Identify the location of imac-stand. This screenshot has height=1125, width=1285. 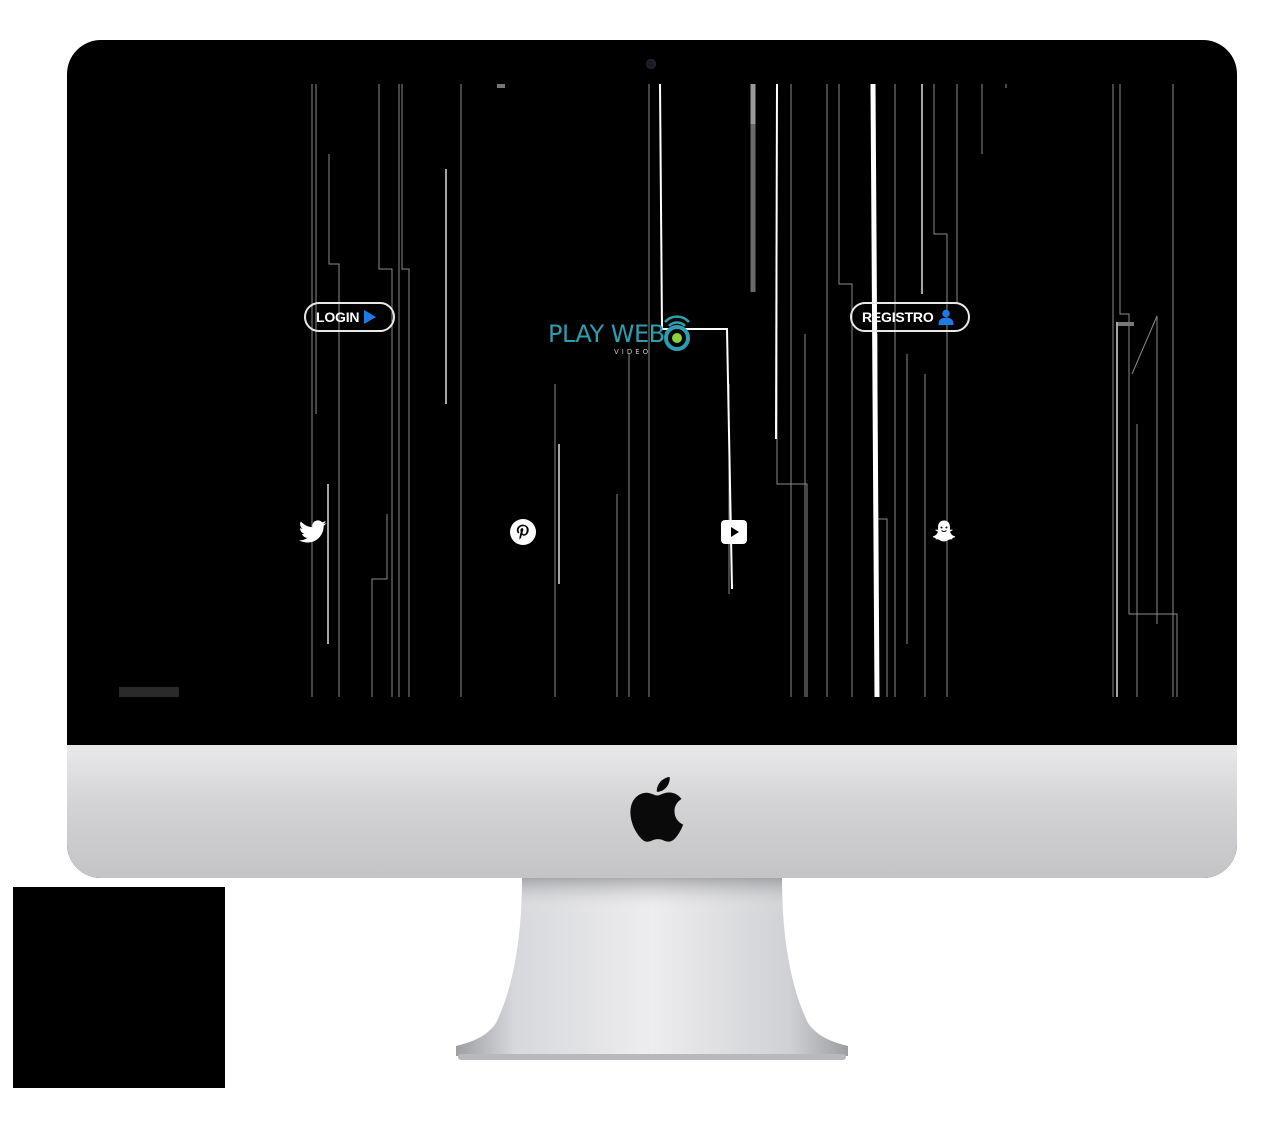
(652, 969).